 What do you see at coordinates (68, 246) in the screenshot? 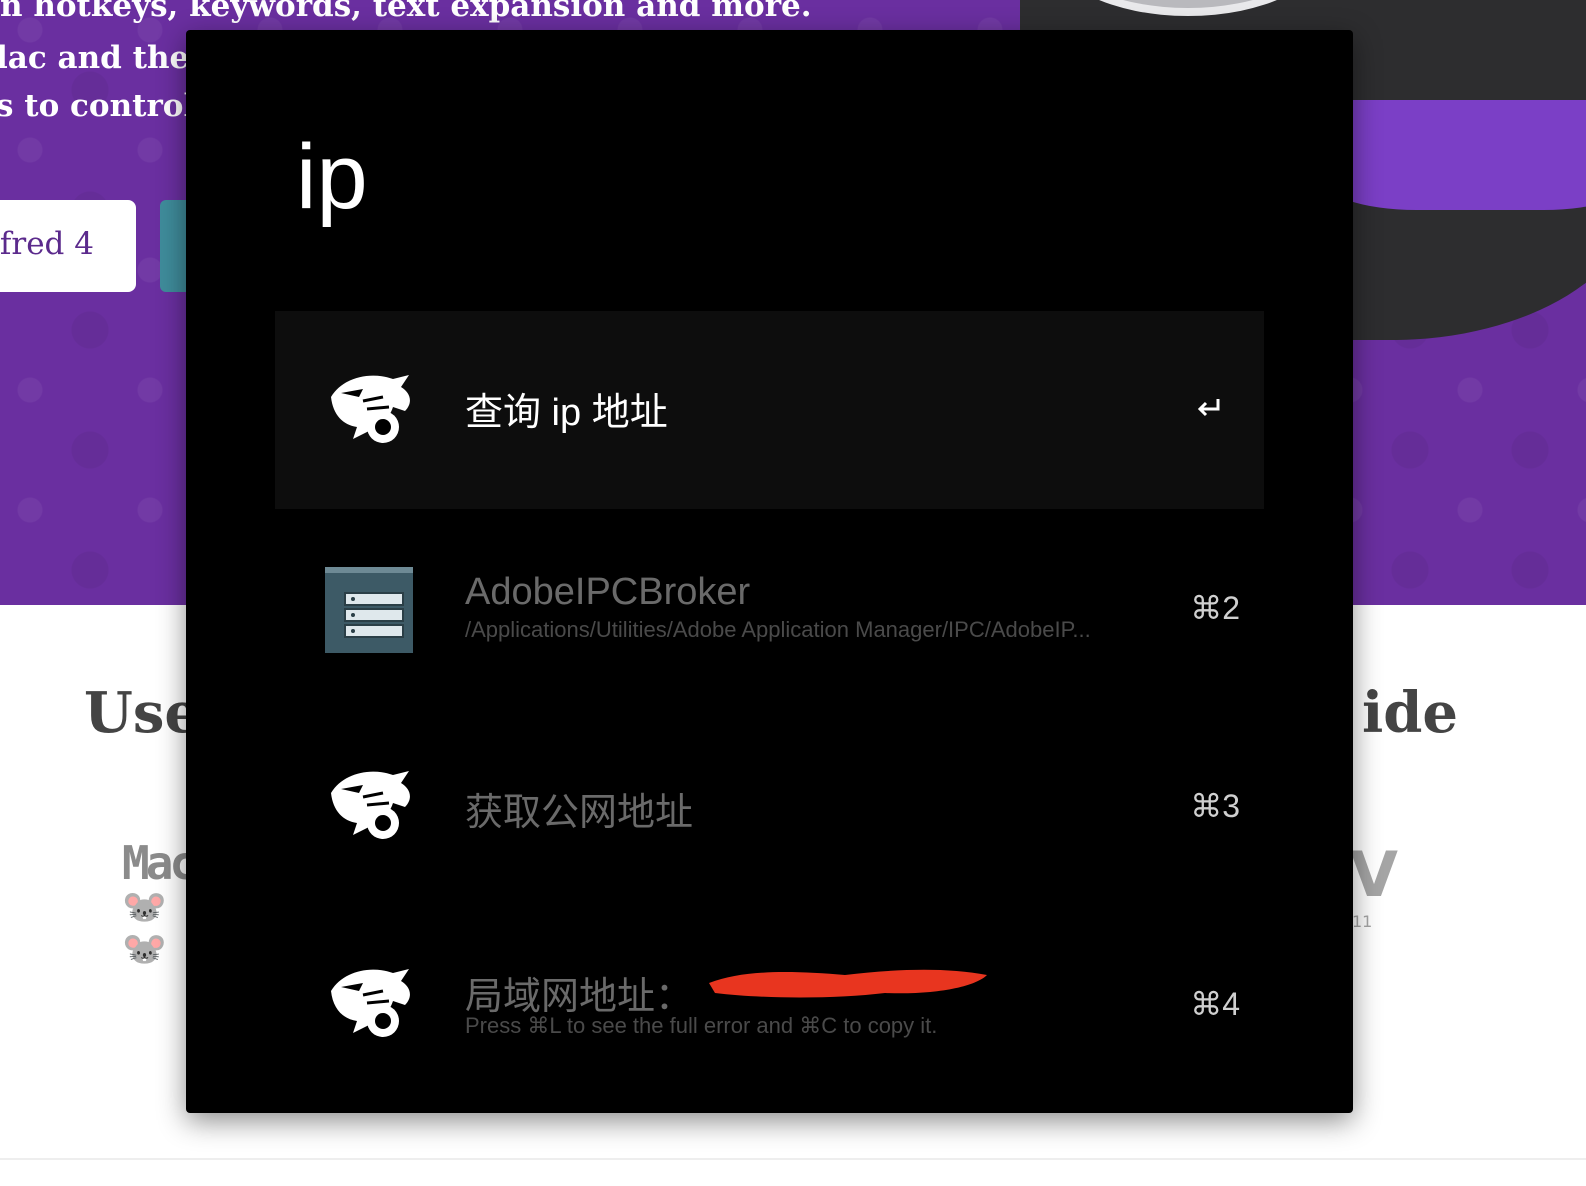
I see `download-button: lfred 4` at bounding box center [68, 246].